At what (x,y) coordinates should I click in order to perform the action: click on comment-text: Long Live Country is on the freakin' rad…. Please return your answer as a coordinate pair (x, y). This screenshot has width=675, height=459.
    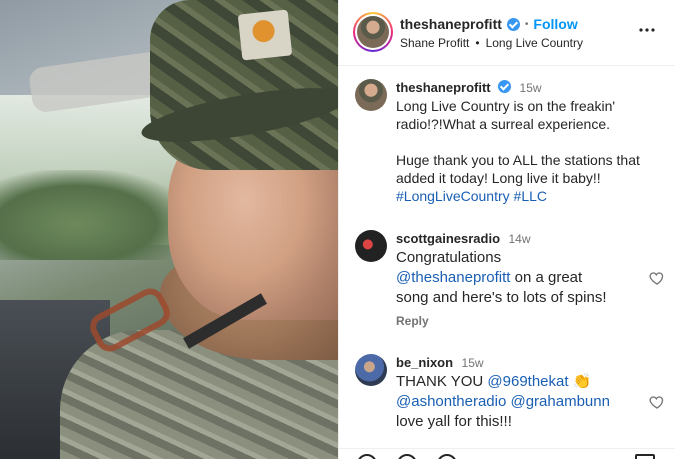
    Looking at the image, I should click on (518, 151).